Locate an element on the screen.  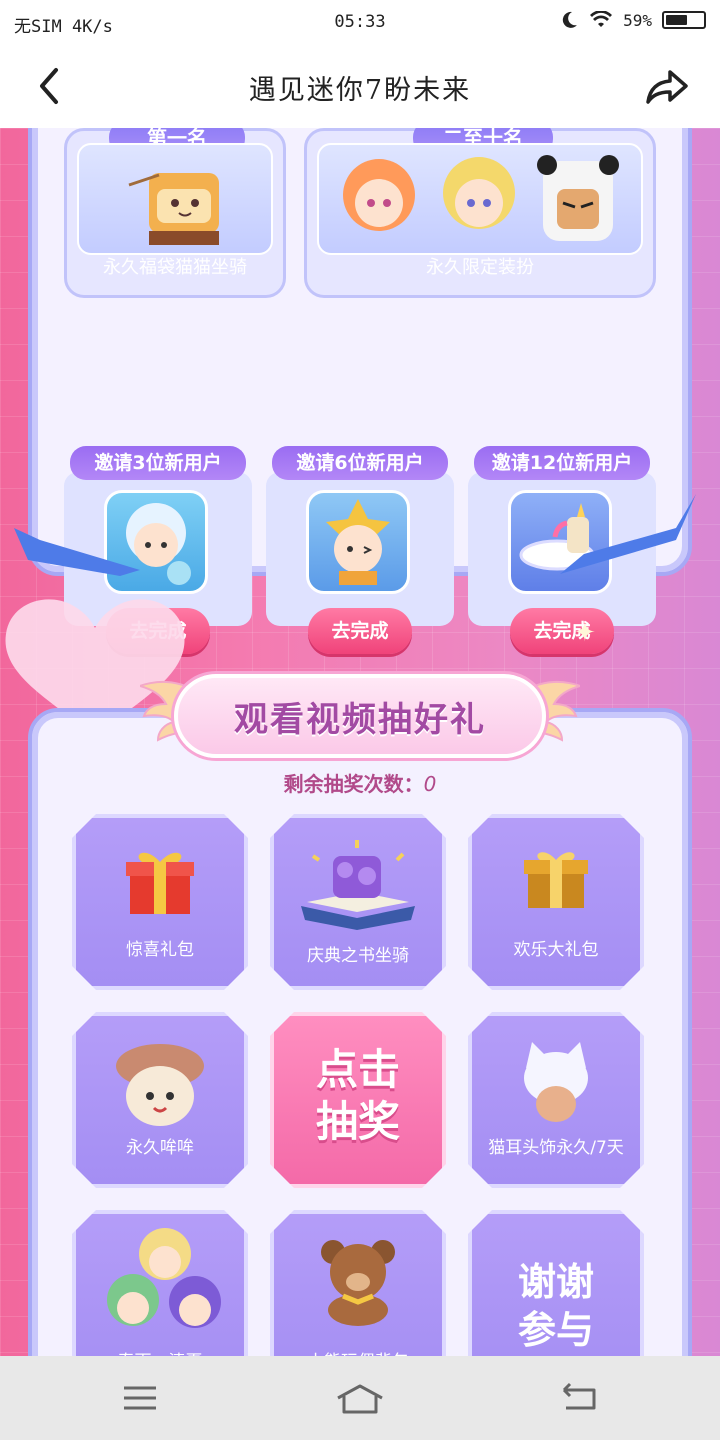
first-prize-image is located at coordinates (175, 199).